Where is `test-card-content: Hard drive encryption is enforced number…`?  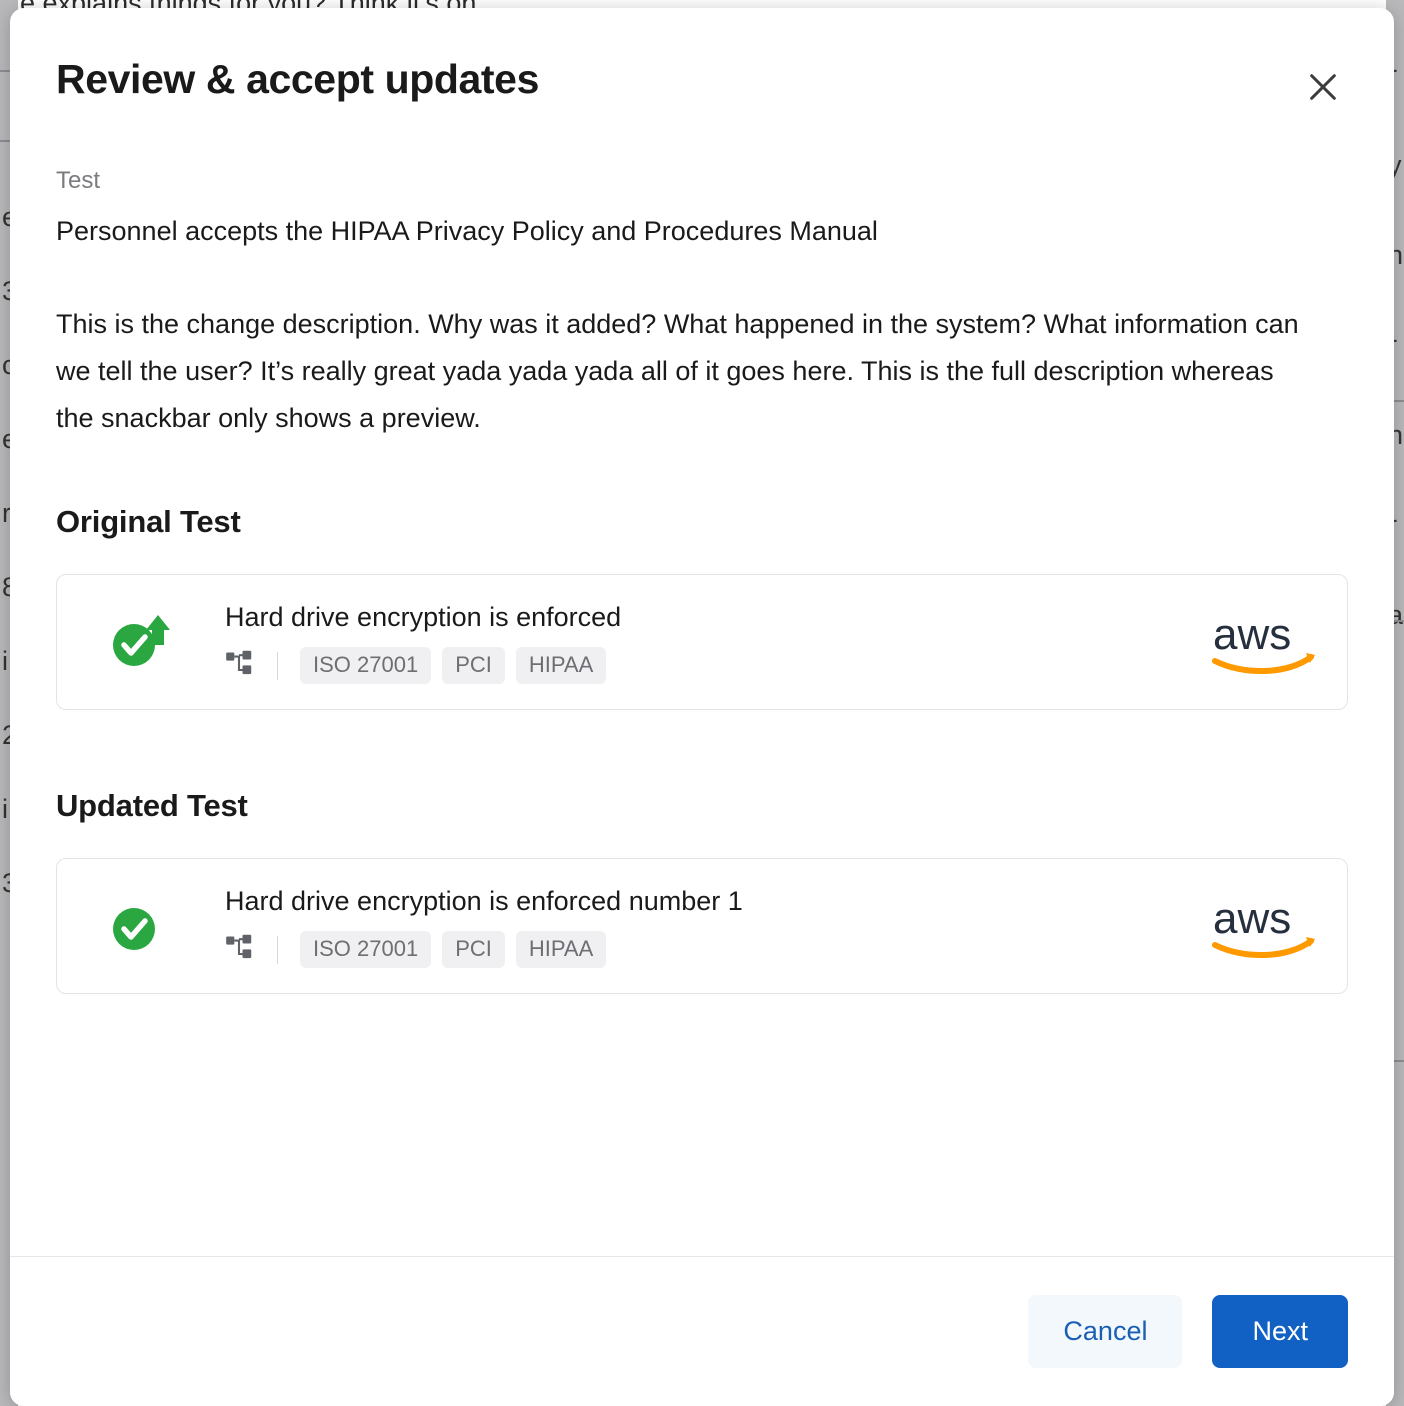
test-card-content: Hard drive encryption is enforced number… is located at coordinates (697, 927).